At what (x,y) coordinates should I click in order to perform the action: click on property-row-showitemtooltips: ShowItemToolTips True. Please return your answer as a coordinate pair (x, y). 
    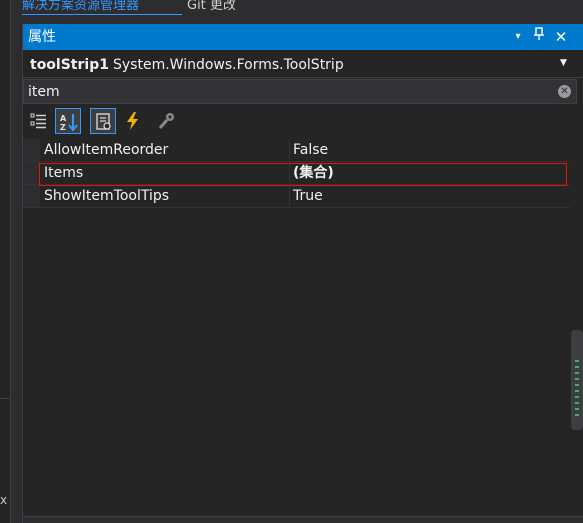
    Looking at the image, I should click on (296, 196).